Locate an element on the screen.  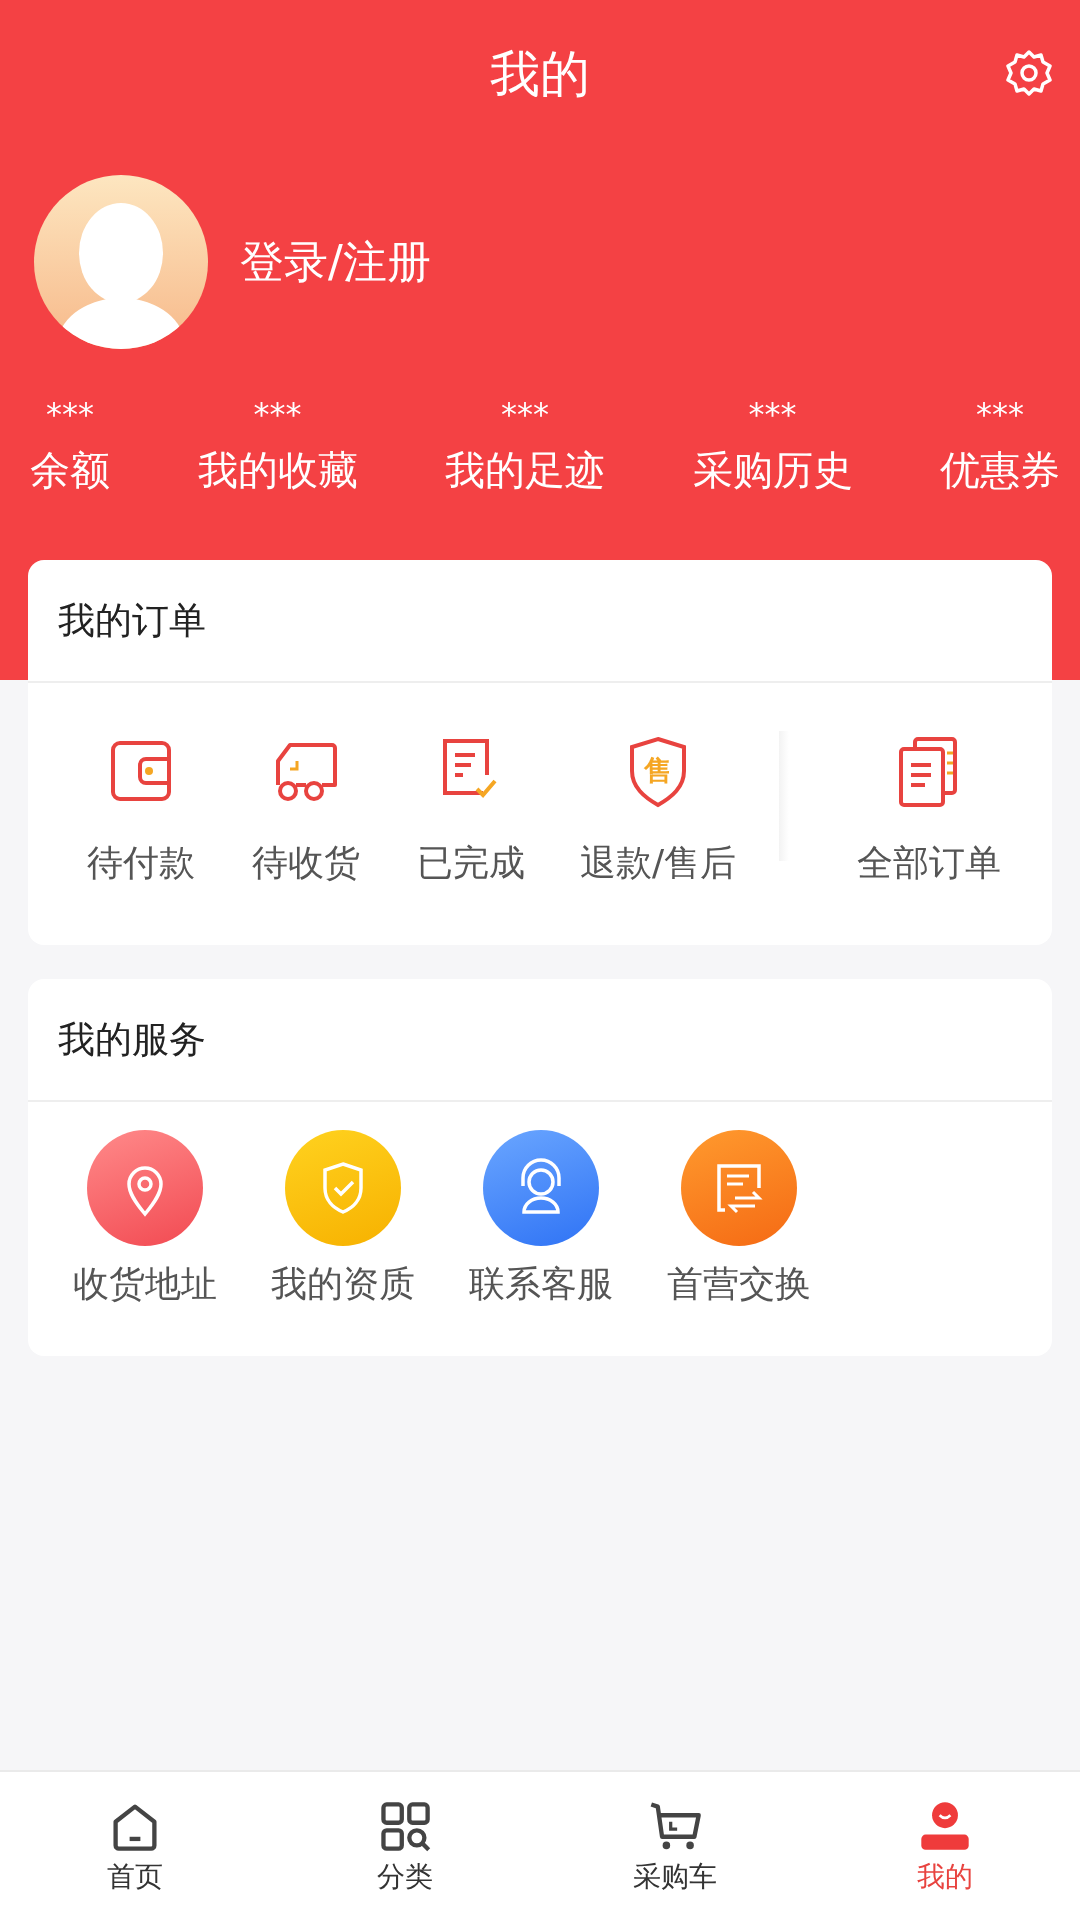
order-status-item: 售 退款/售后 is located at coordinates (658, 809).